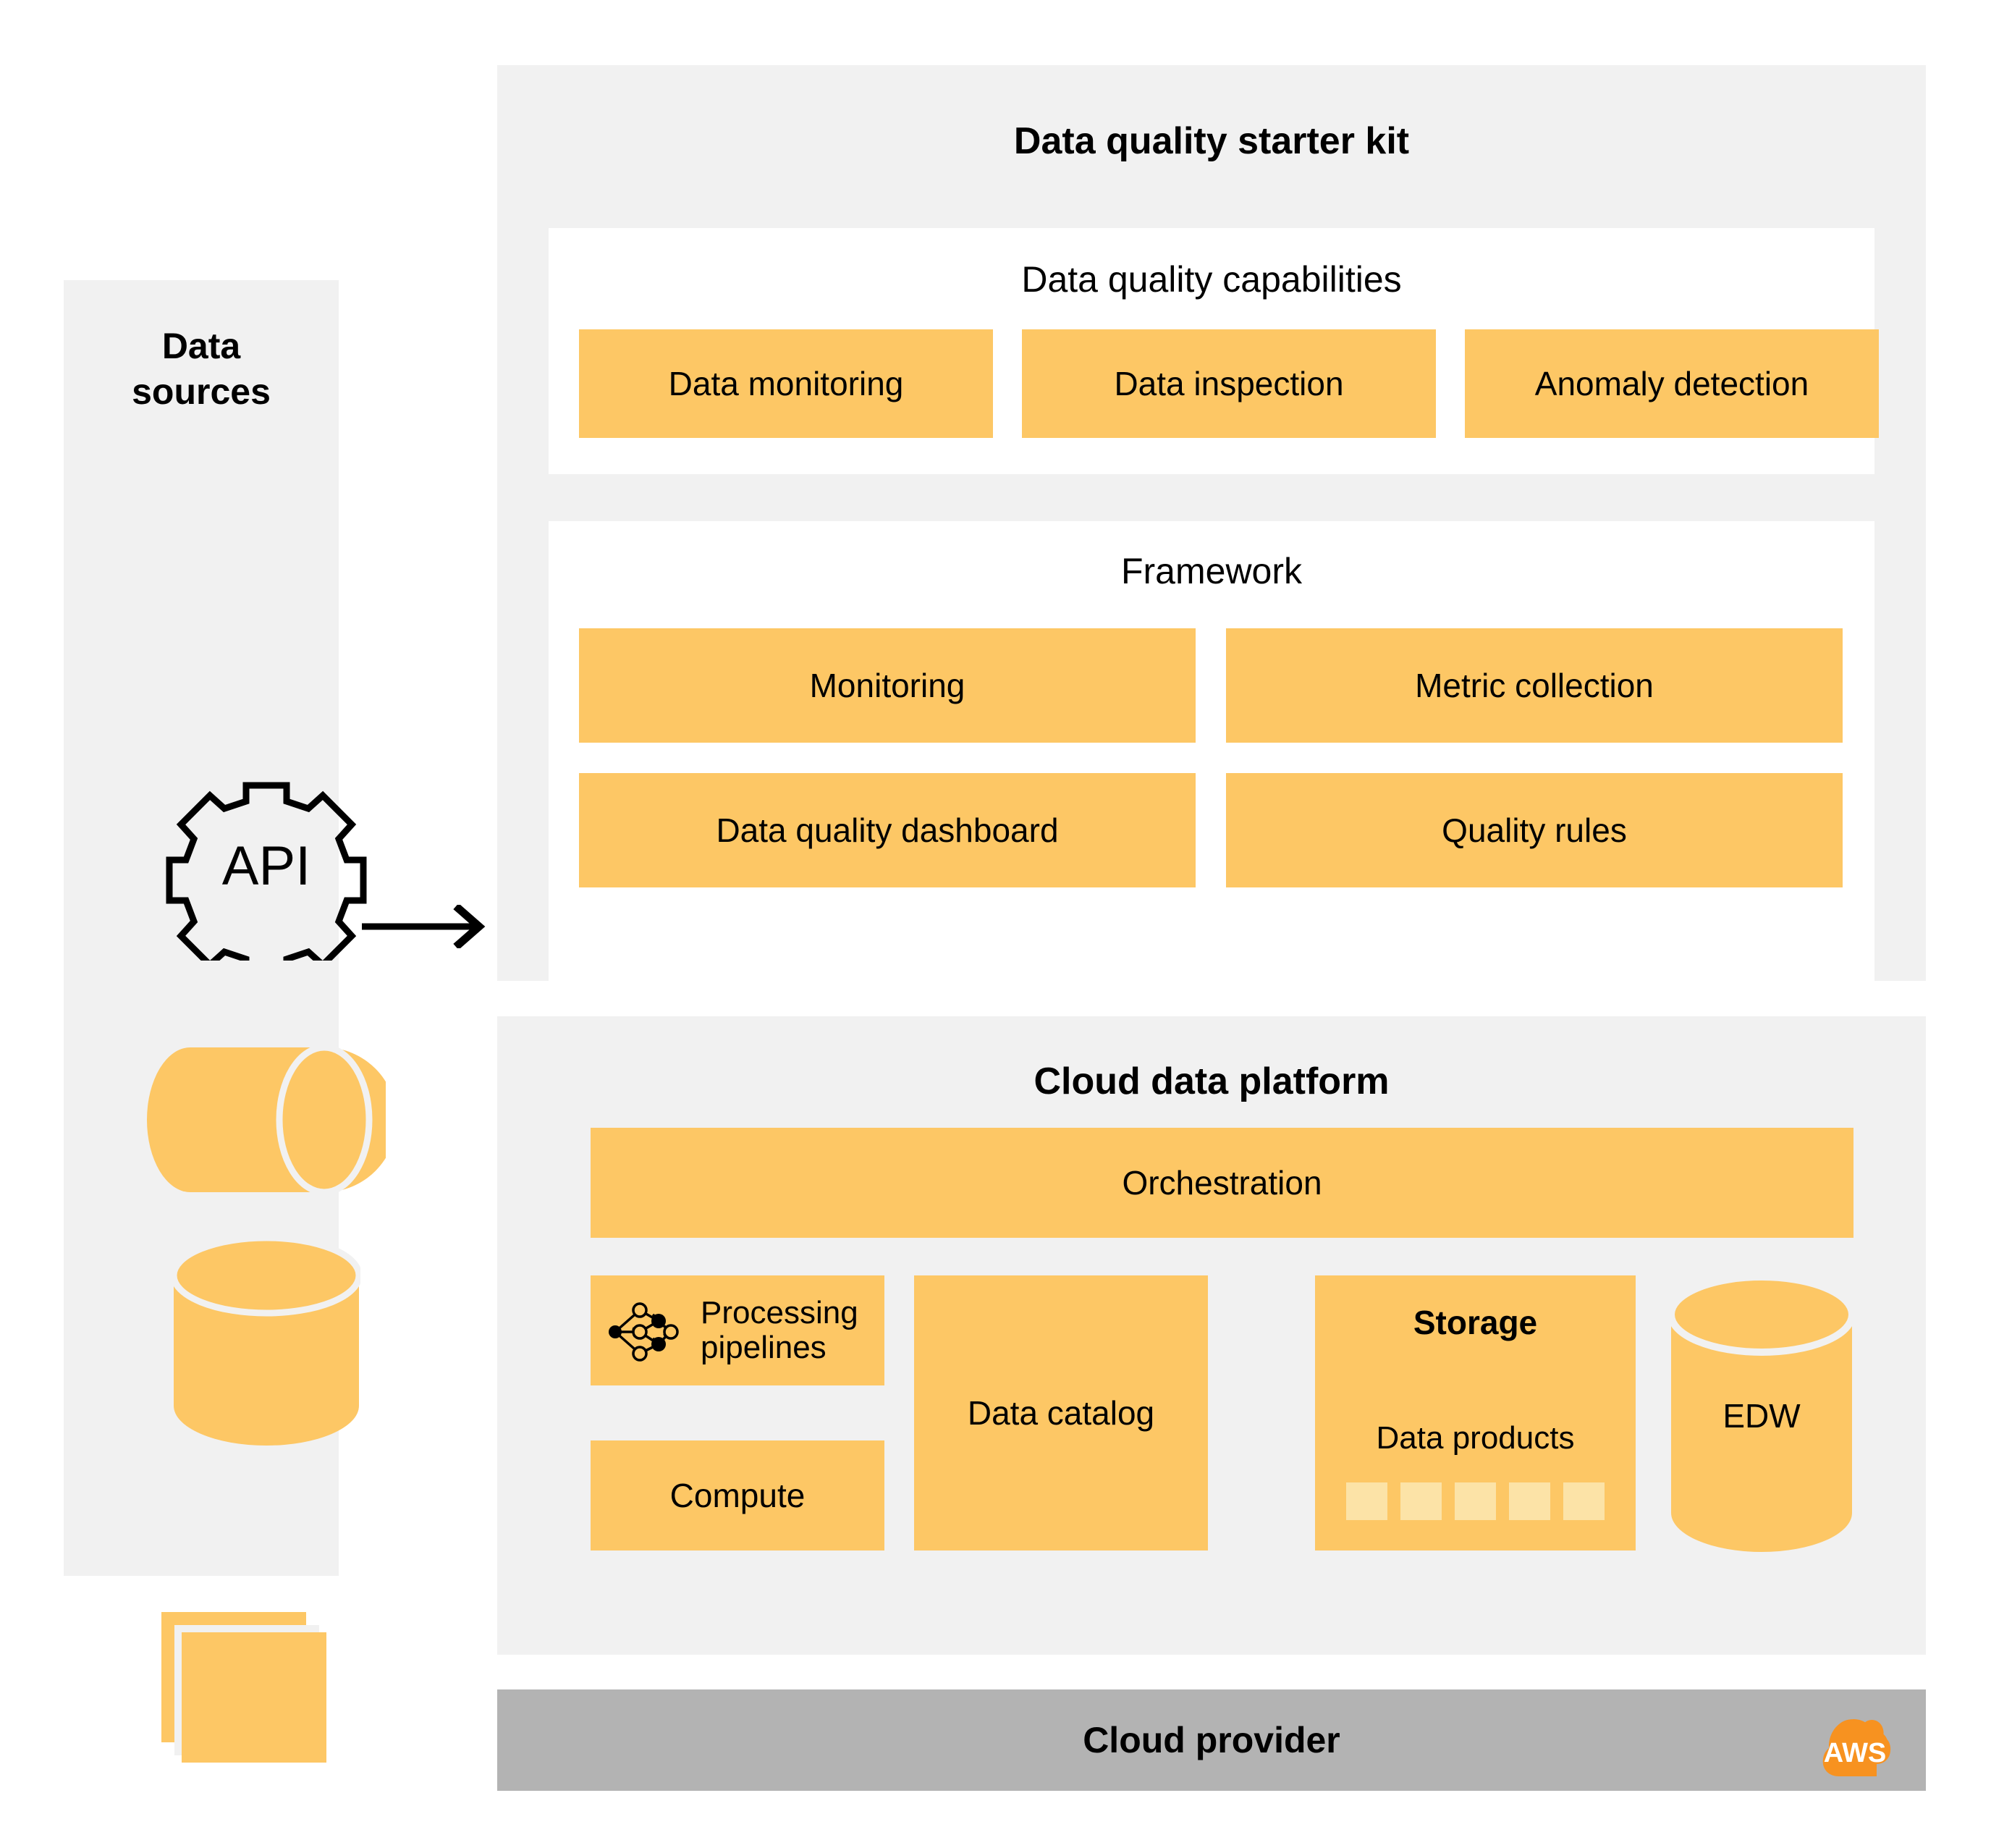 This screenshot has width=1991, height=1848. Describe the element at coordinates (1211, 279) in the screenshot. I see `capabilities-title: Data quality capabilities` at that location.